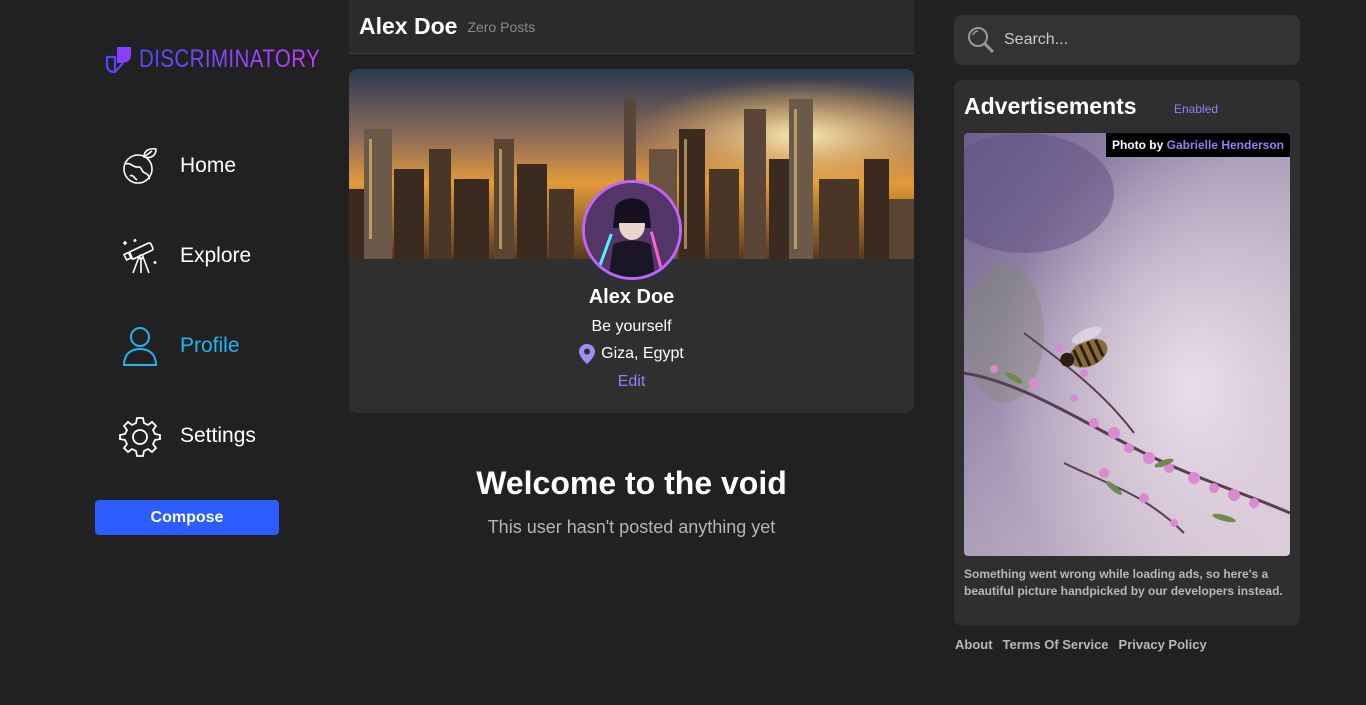 The height and width of the screenshot is (705, 1366). I want to click on post-count: Zero Posts, so click(501, 26).